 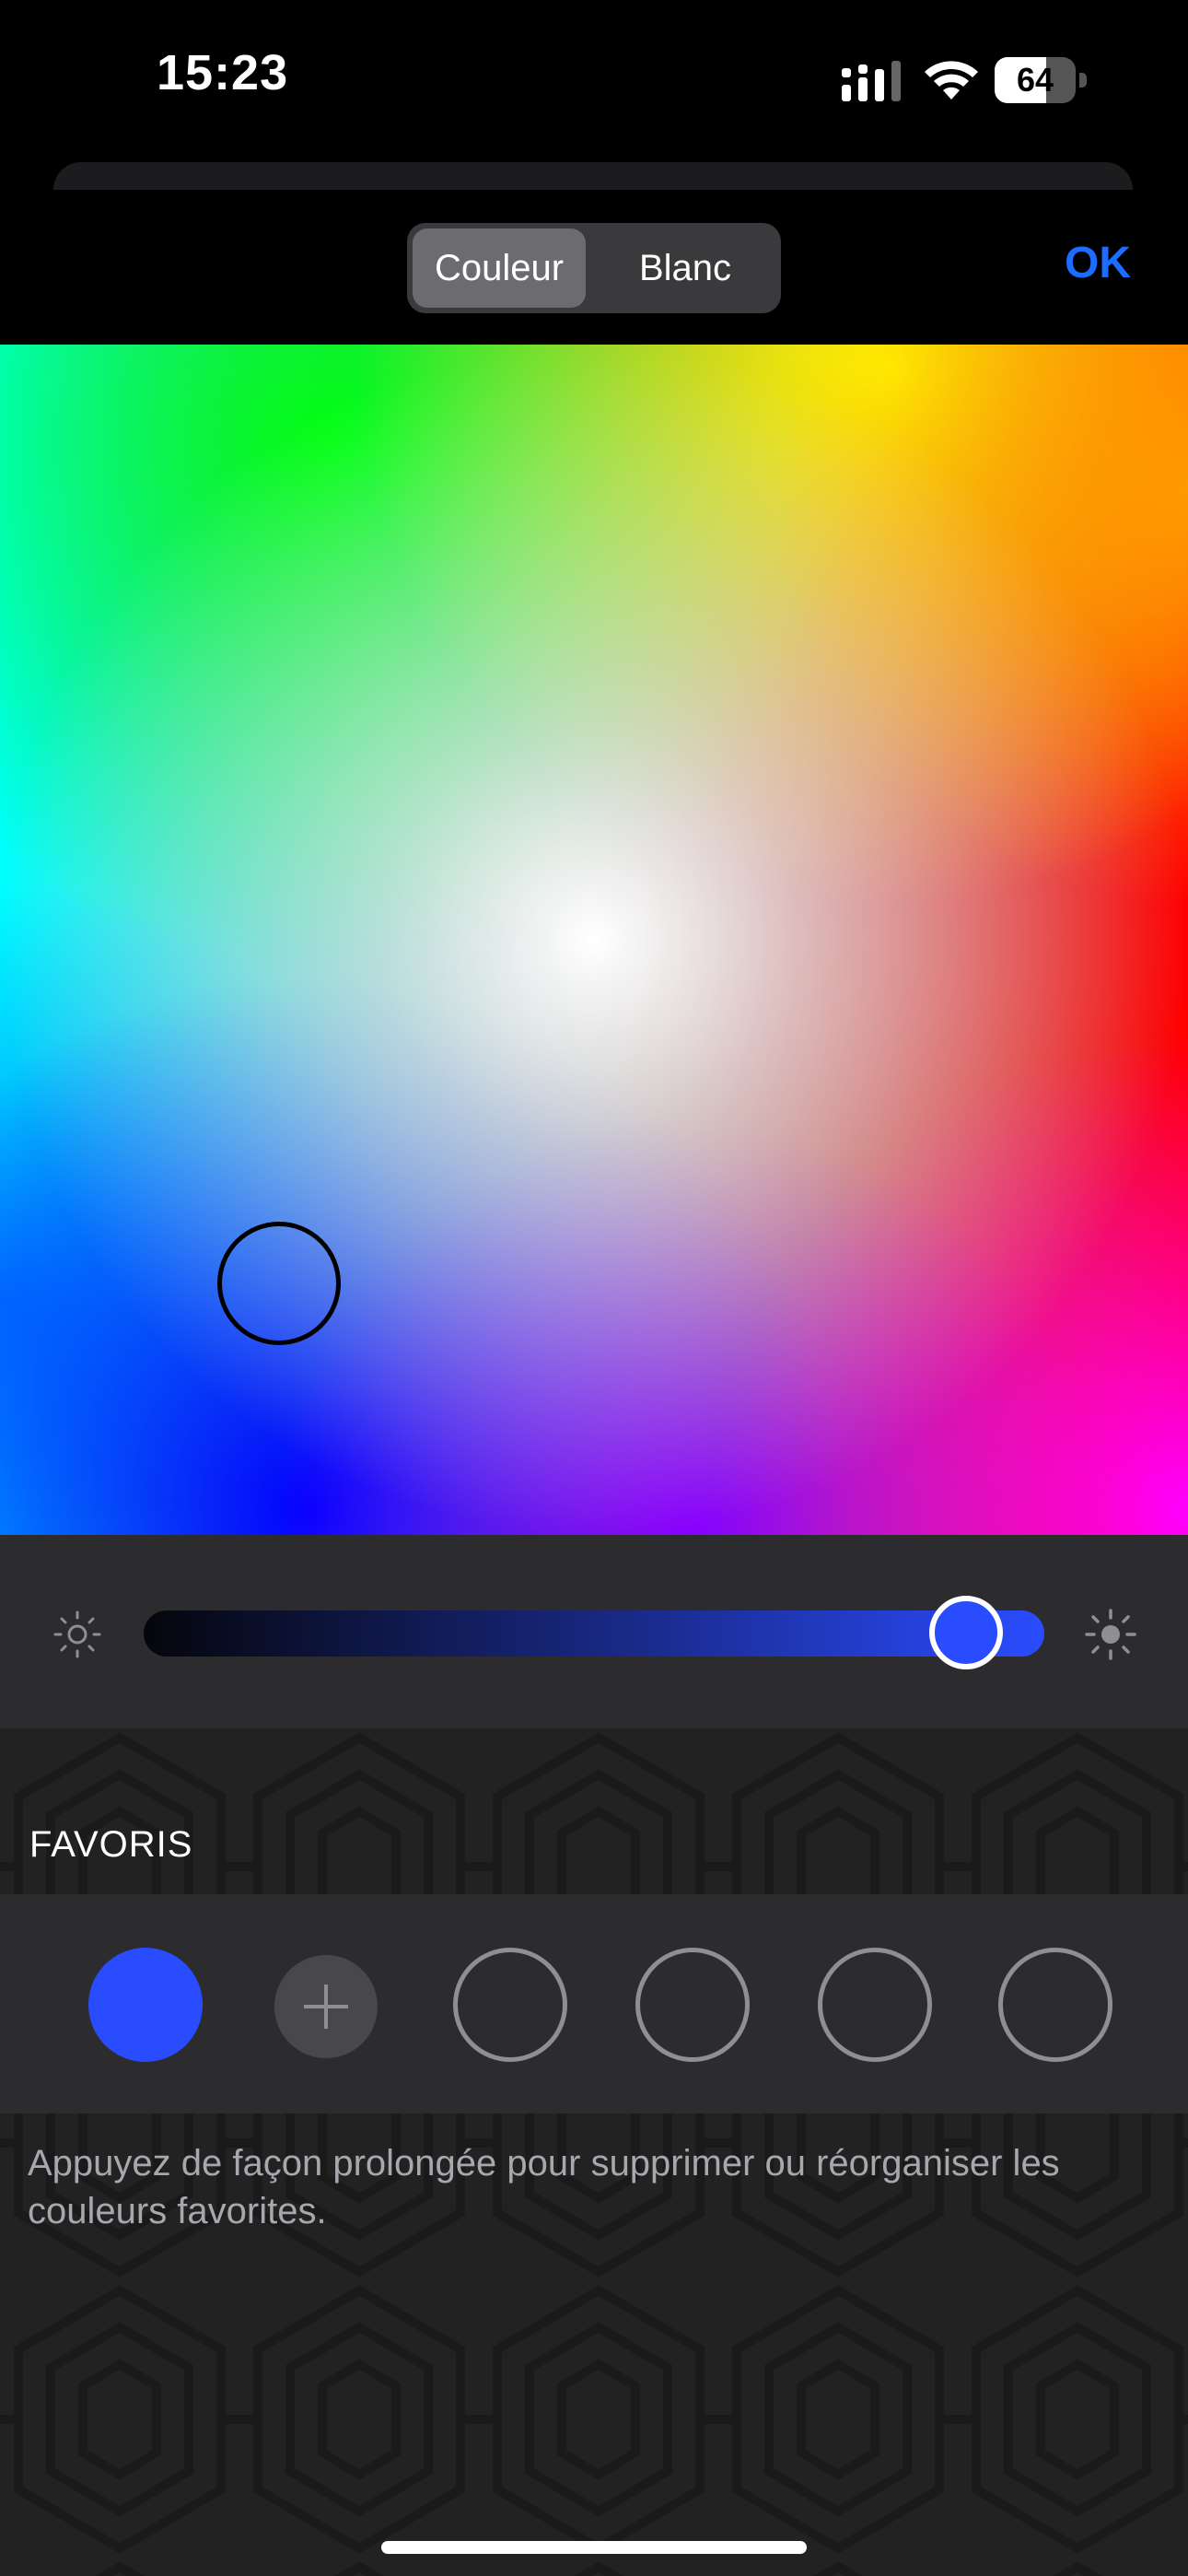 I want to click on segment-blanc: Blanc, so click(x=685, y=268).